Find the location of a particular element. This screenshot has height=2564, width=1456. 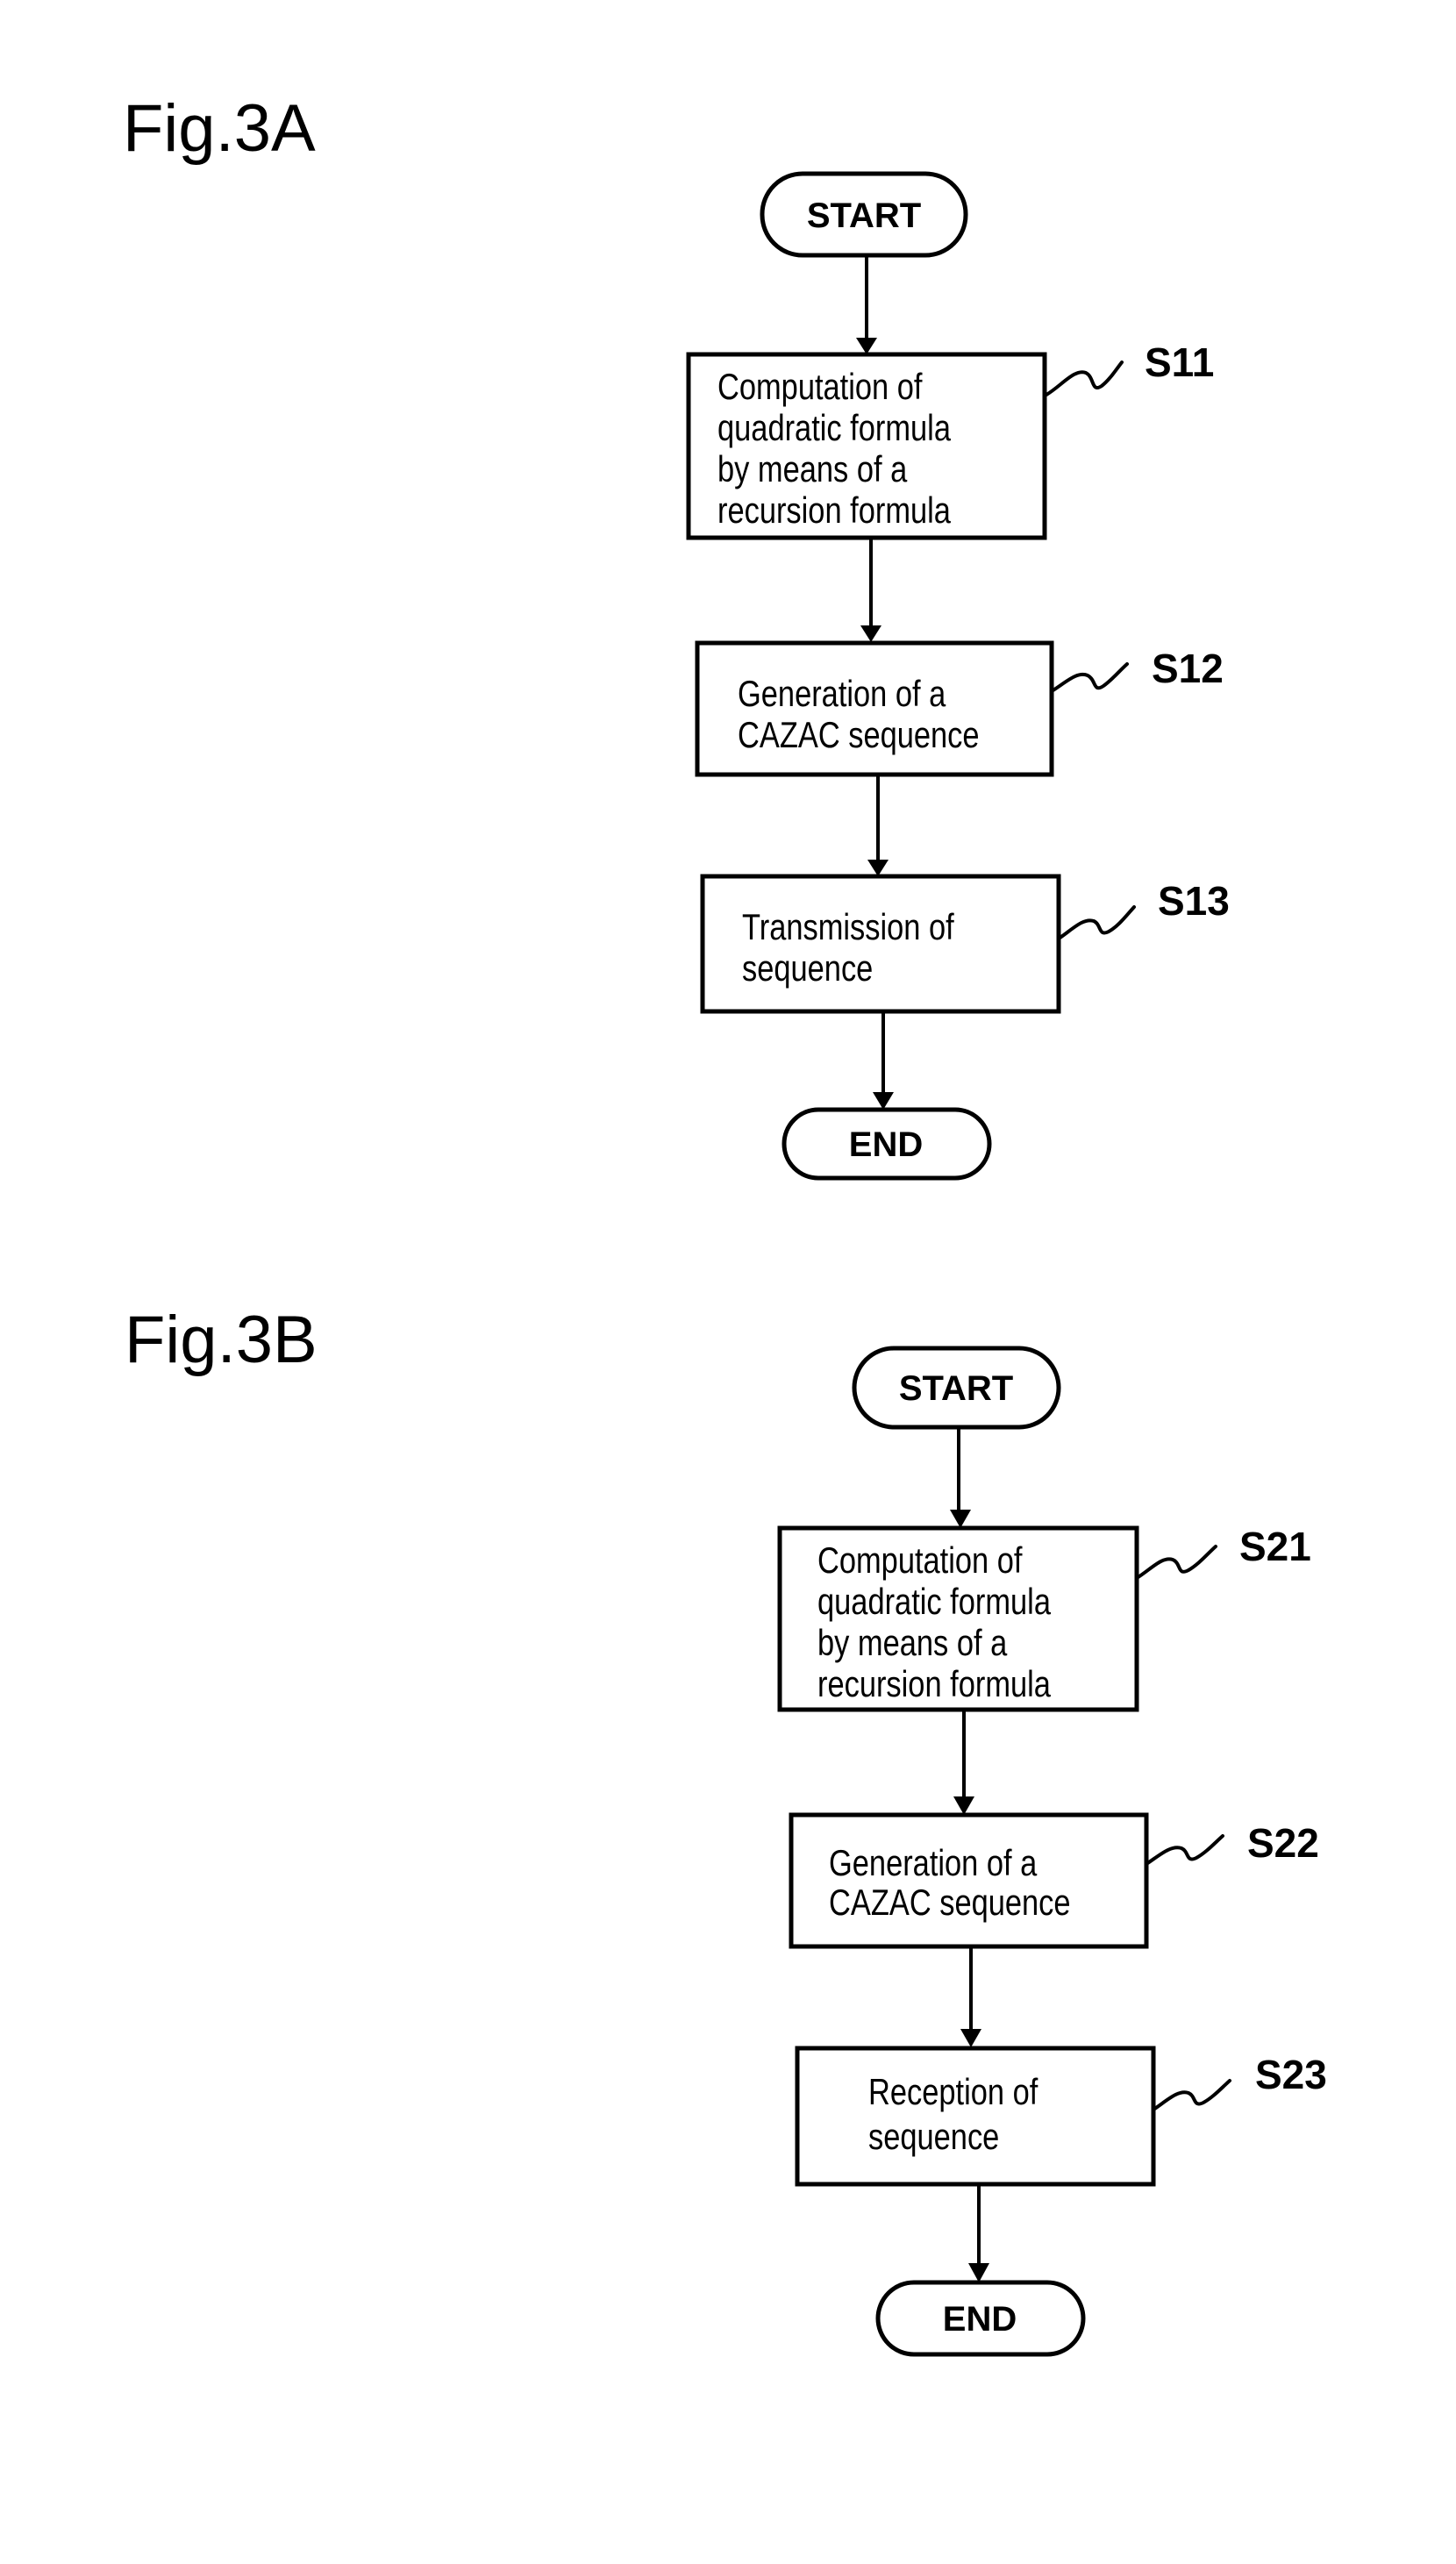

step-text-line: Reception of is located at coordinates (953, 2092).